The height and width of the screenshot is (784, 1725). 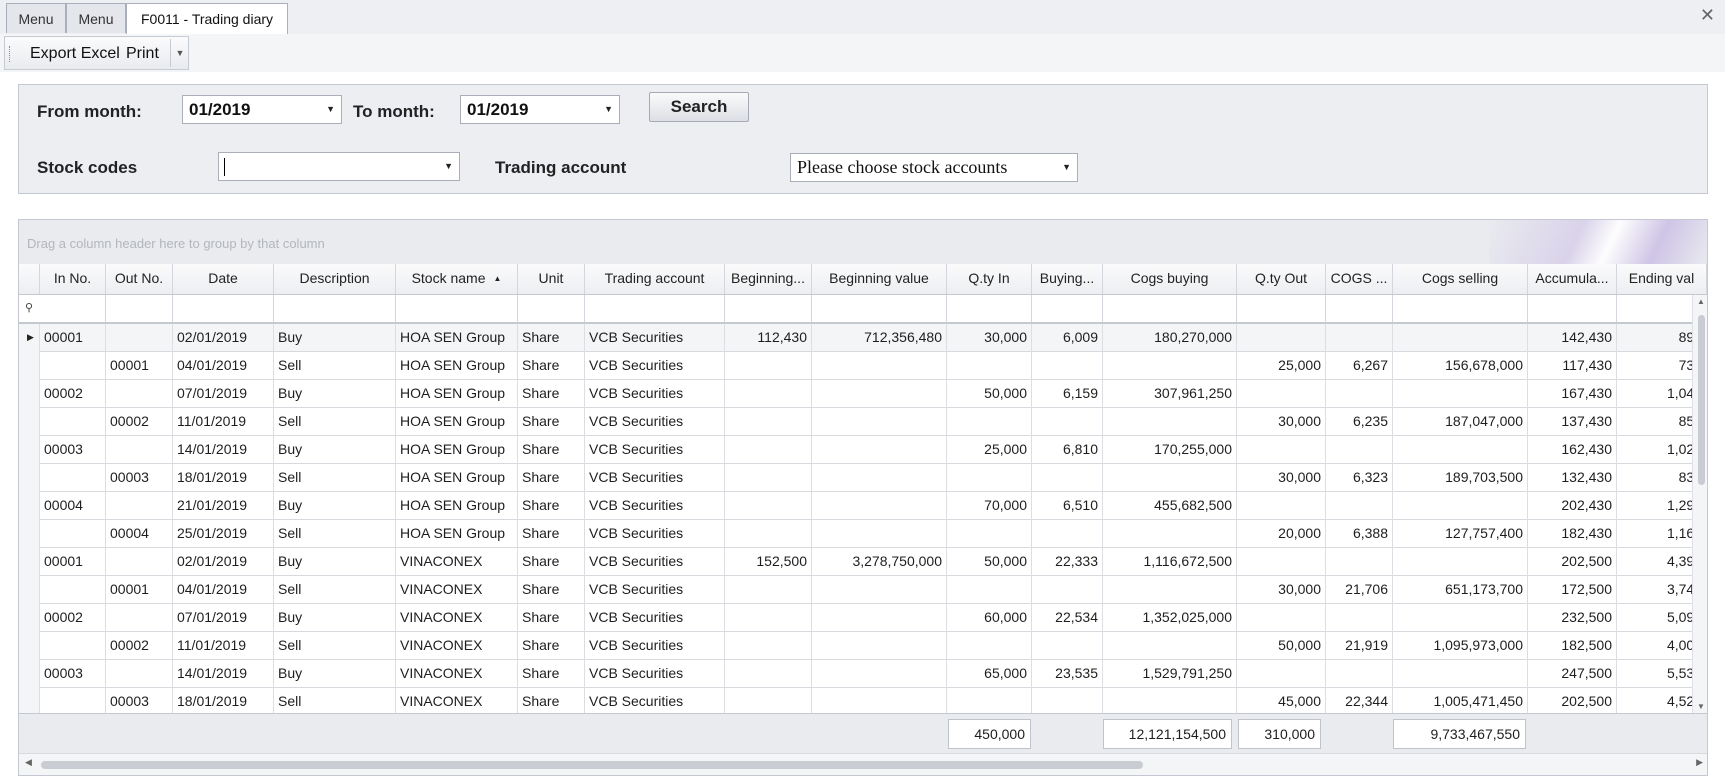 What do you see at coordinates (655, 279) in the screenshot?
I see `column-header-trading-account: Trading account` at bounding box center [655, 279].